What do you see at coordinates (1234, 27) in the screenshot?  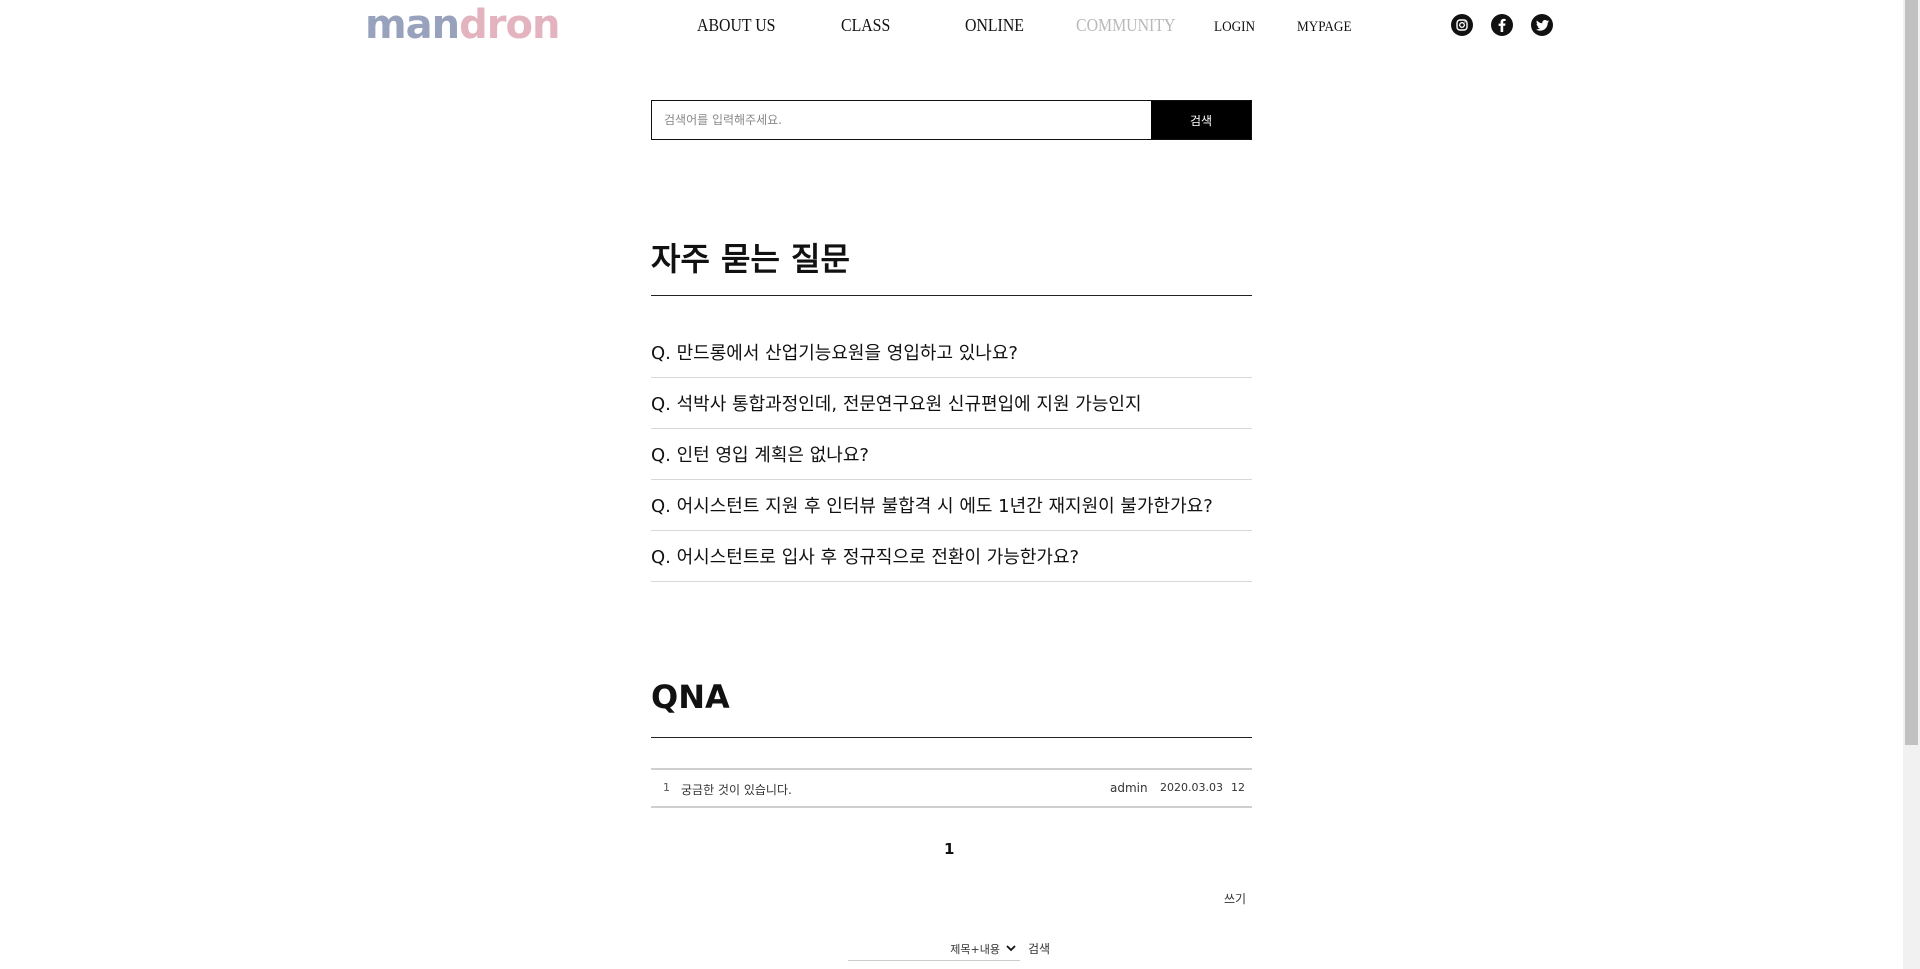 I see `nav-login: LOGIN` at bounding box center [1234, 27].